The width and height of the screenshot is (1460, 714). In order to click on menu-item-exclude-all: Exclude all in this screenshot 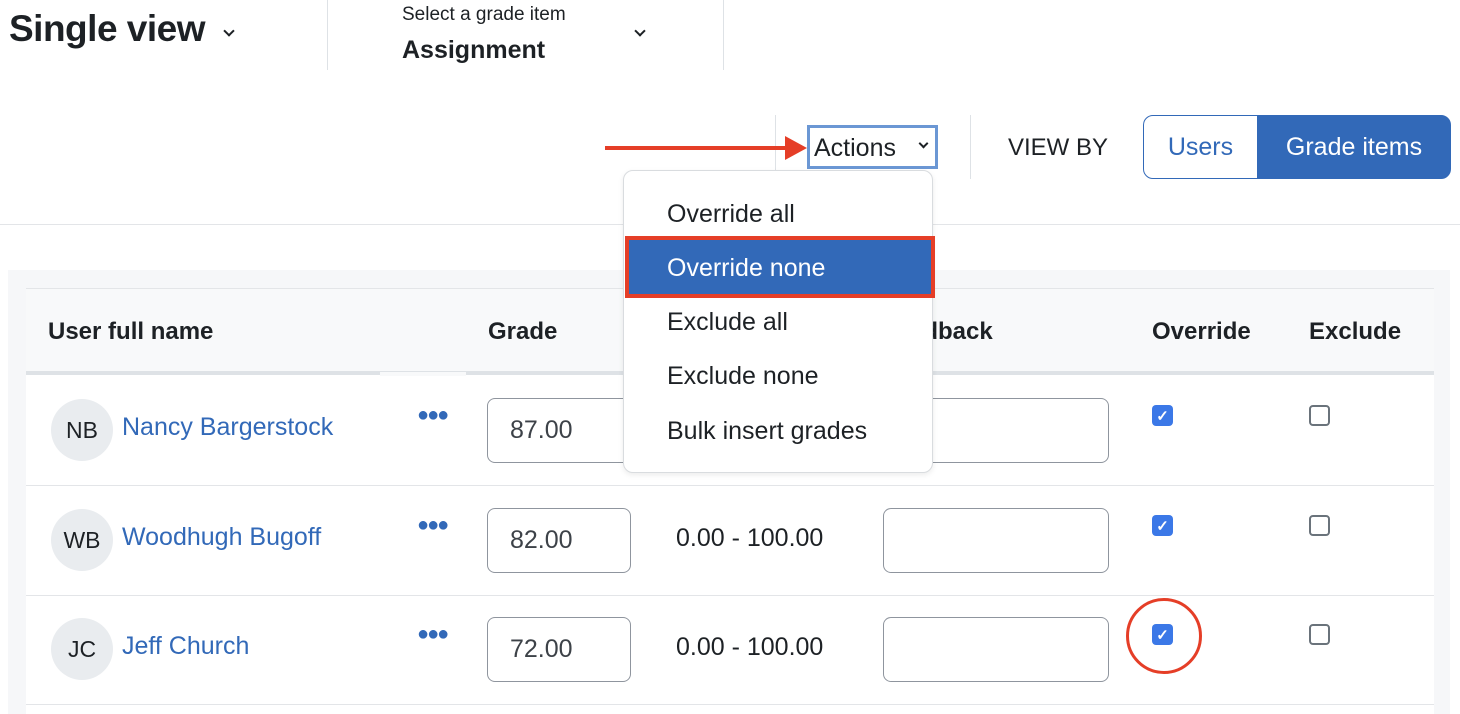, I will do `click(727, 322)`.